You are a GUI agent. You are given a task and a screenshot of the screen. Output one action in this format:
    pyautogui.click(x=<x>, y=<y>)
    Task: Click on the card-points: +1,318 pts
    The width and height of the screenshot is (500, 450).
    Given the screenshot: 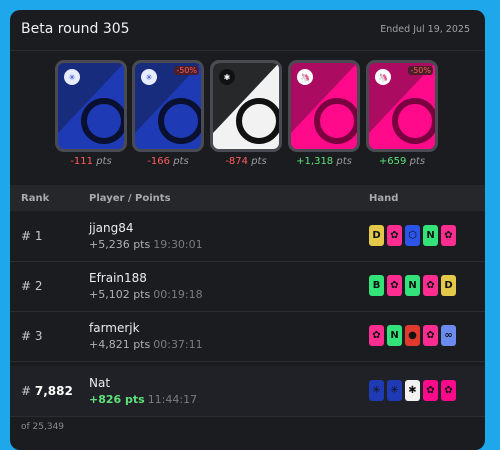 What is the action you would take?
    pyautogui.click(x=324, y=161)
    